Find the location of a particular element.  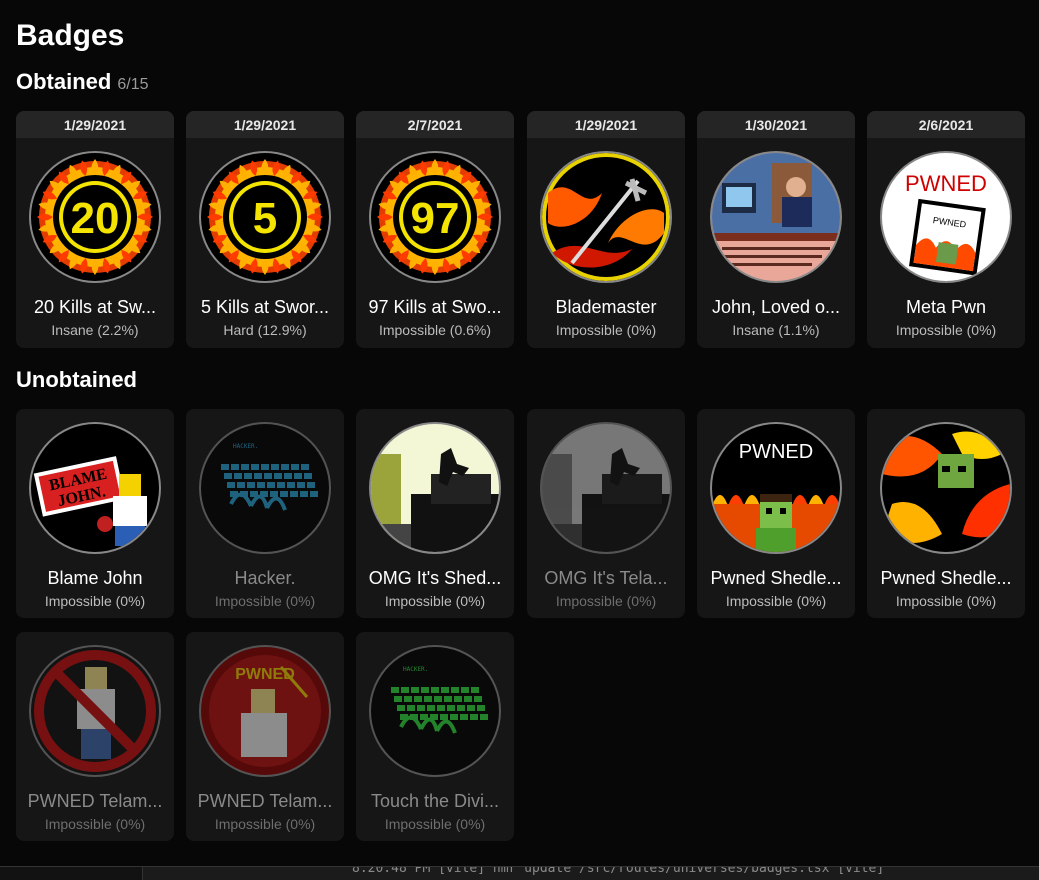

badge-rarity: Hard (12.9%) is located at coordinates (265, 330).